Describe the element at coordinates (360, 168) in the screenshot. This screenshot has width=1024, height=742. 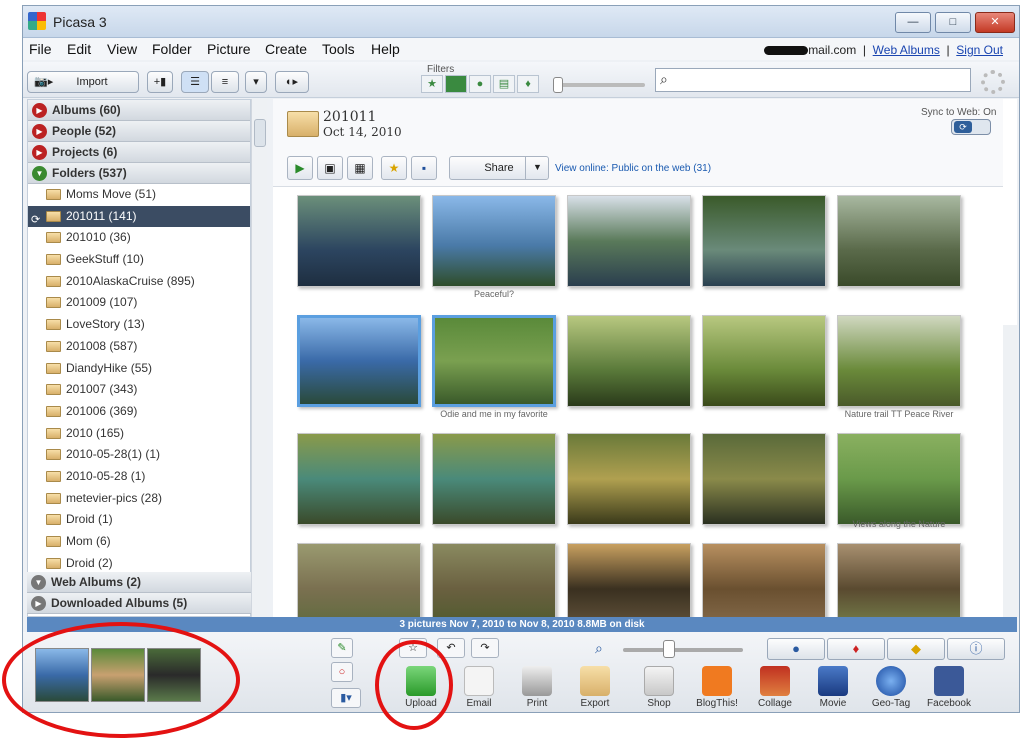
I see `collage-album-button: ▦` at that location.